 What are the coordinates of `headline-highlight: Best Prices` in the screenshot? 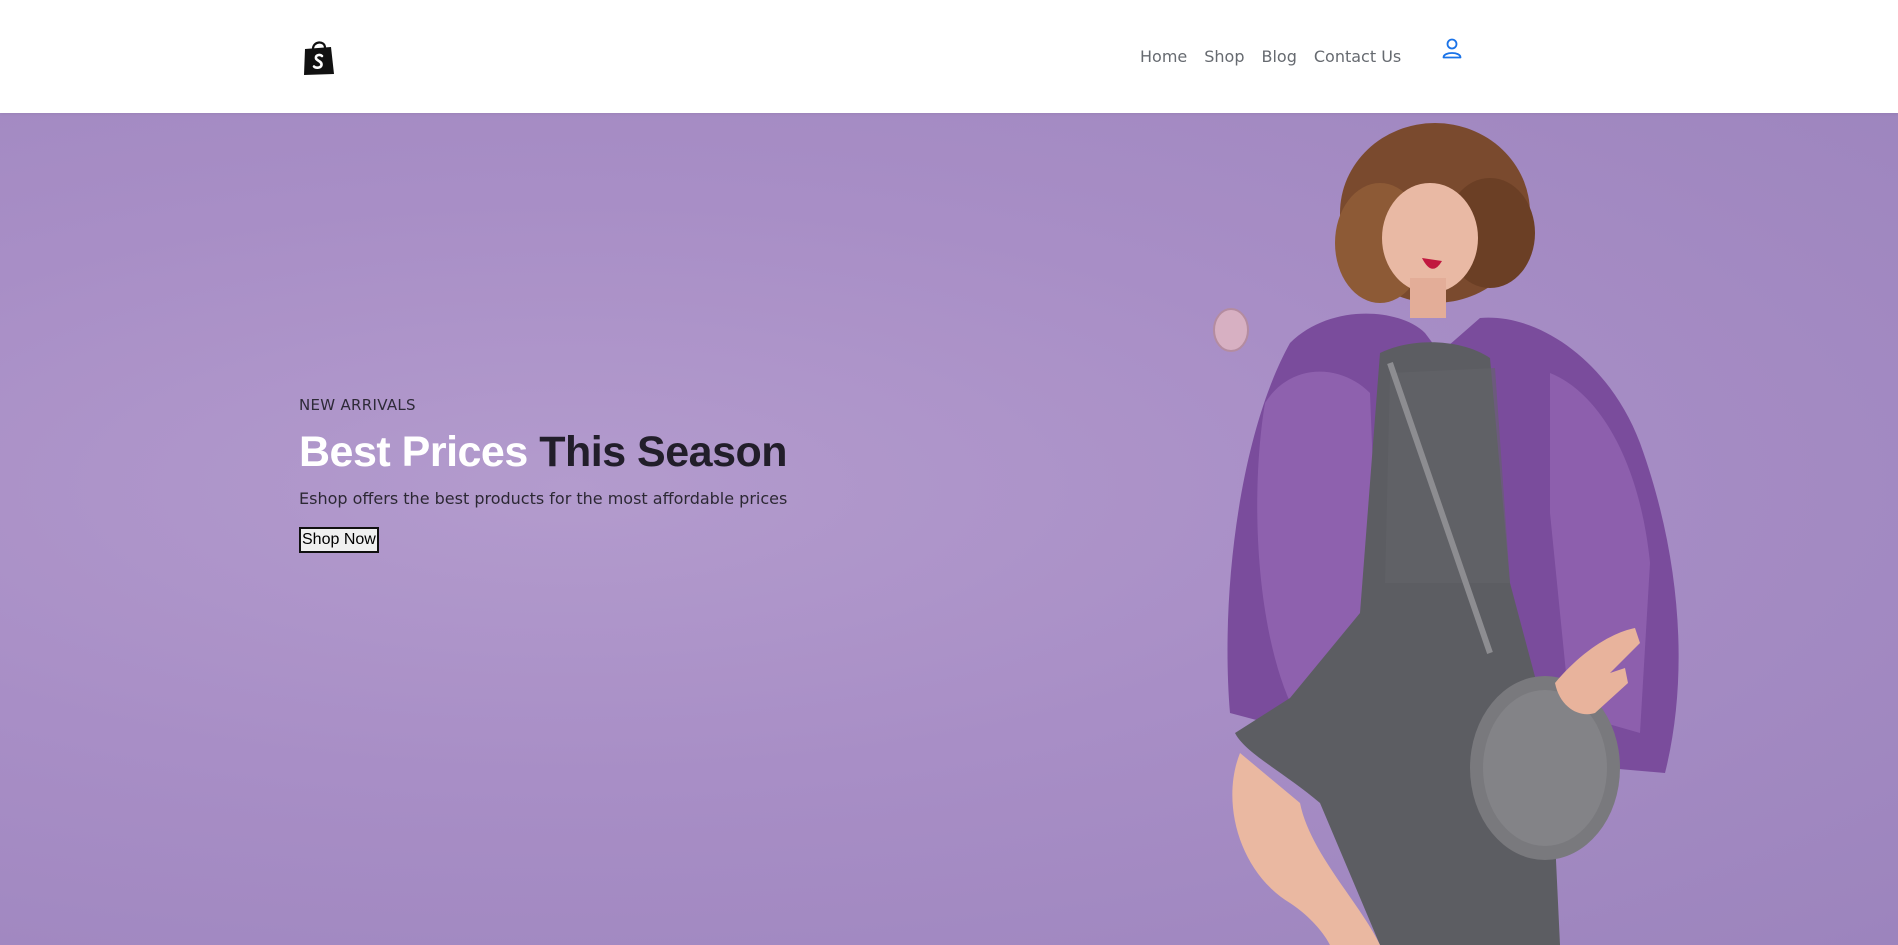 It's located at (413, 452).